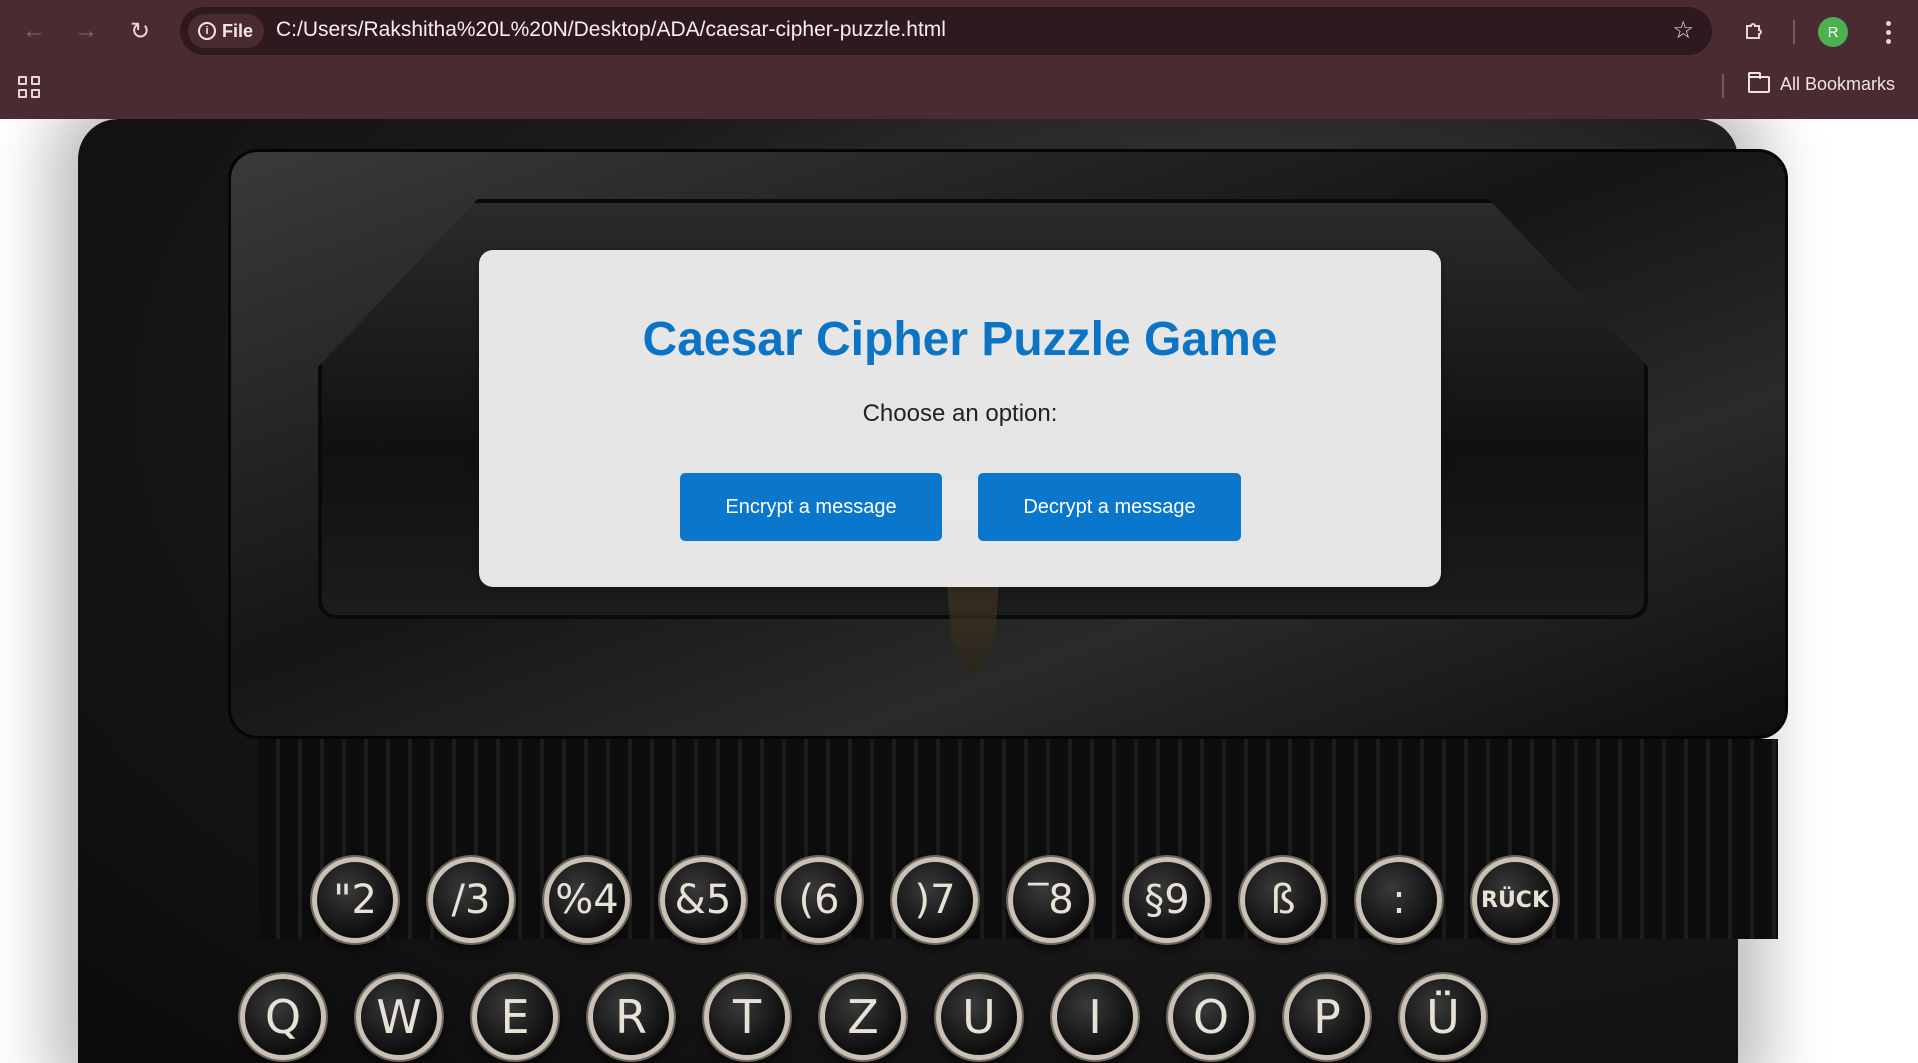 This screenshot has height=1063, width=1918. Describe the element at coordinates (1211, 1017) in the screenshot. I see `typewriter-key: O` at that location.